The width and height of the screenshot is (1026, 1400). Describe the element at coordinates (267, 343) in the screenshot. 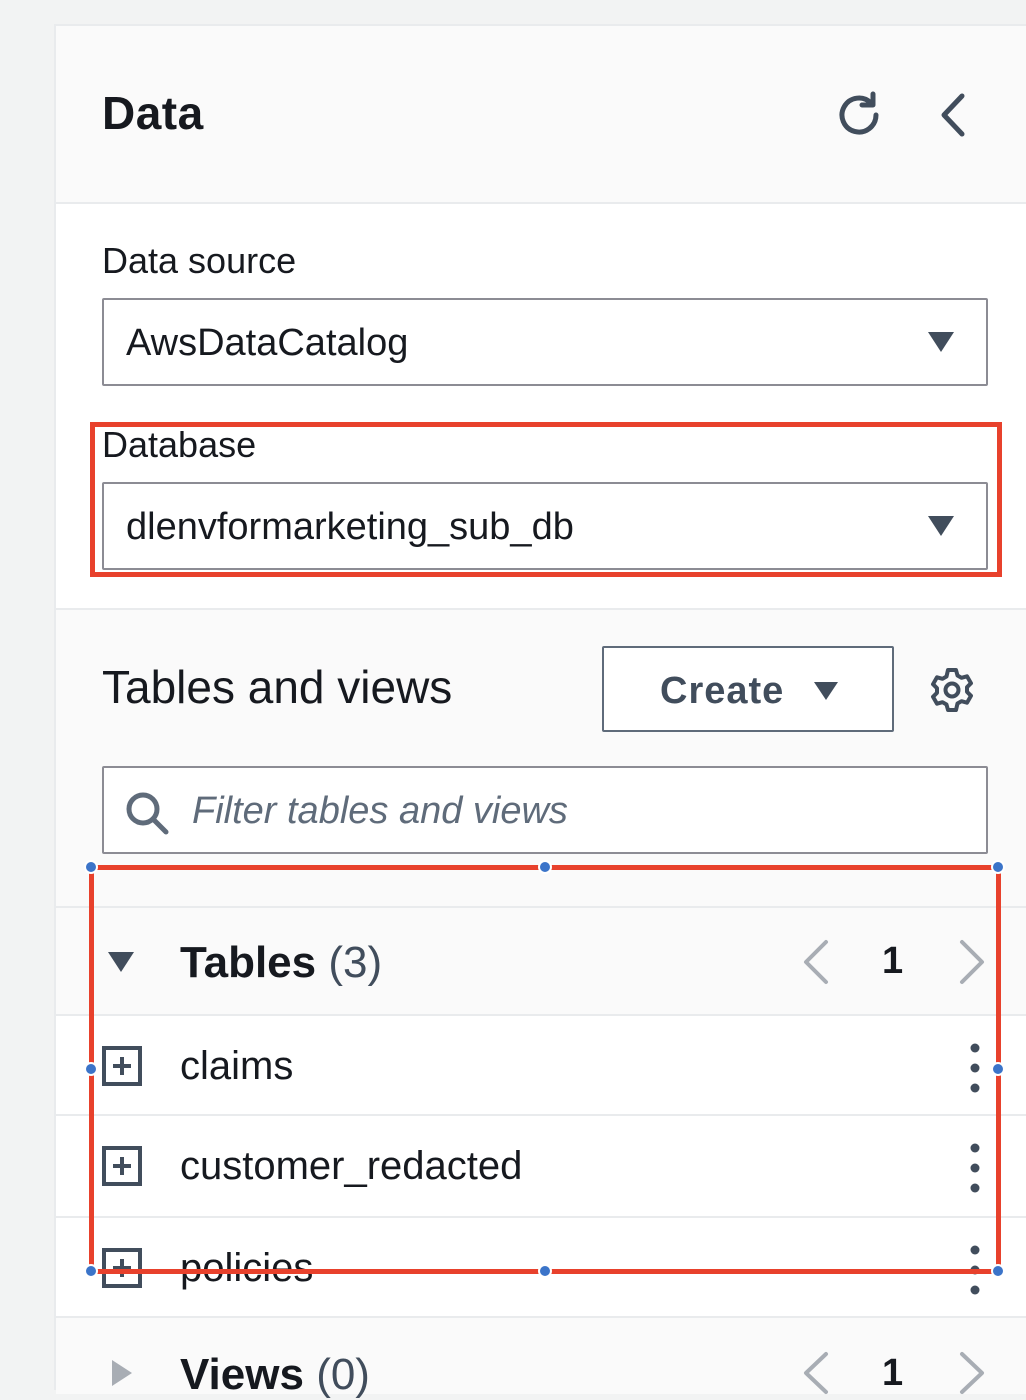

I see `data-source-value: AwsDataCatalog` at that location.